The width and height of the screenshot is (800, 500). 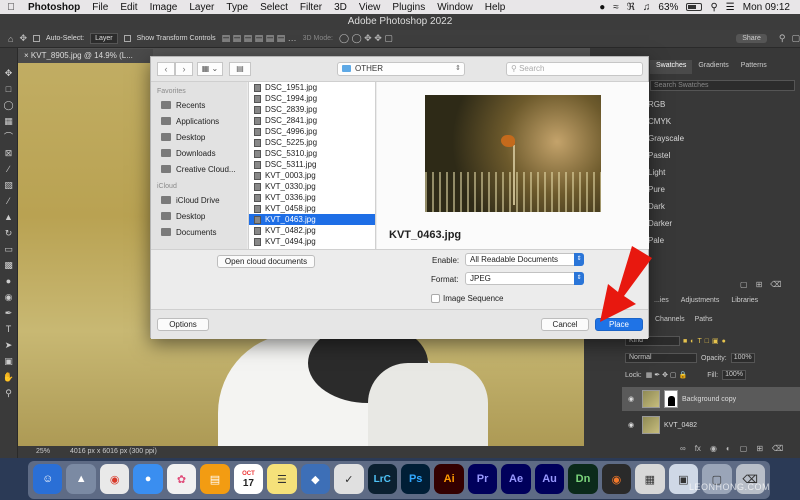 I want to click on file-row: KVT_0458.jpg, so click(x=312, y=208).